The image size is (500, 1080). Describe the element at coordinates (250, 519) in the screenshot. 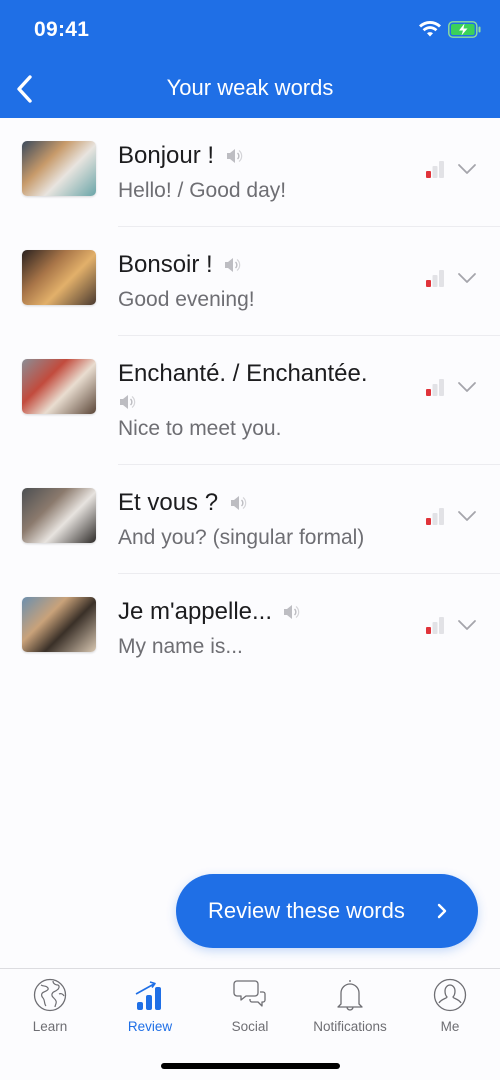

I see `word-list-item: Et vous ? And you? (singular formal)` at that location.